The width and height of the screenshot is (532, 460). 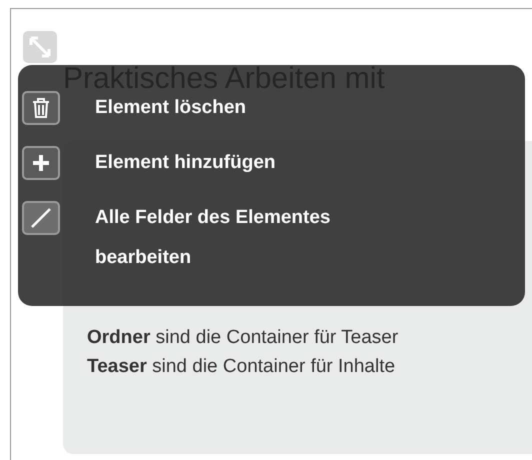 What do you see at coordinates (241, 367) in the screenshot?
I see `panel-text: Teaser sind die Container für Inhalte` at bounding box center [241, 367].